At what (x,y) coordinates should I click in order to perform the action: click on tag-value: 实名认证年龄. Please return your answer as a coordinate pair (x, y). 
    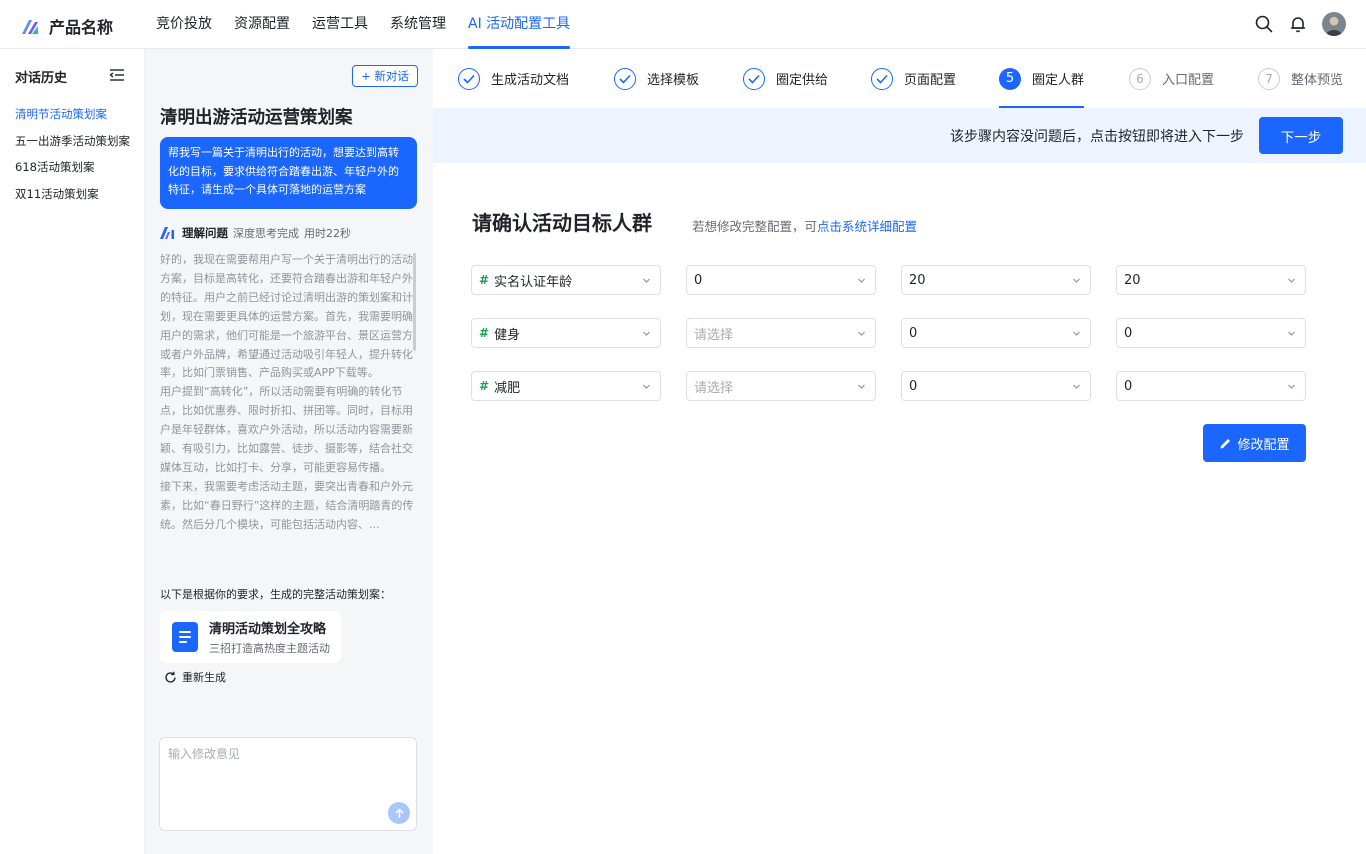
    Looking at the image, I should click on (533, 282).